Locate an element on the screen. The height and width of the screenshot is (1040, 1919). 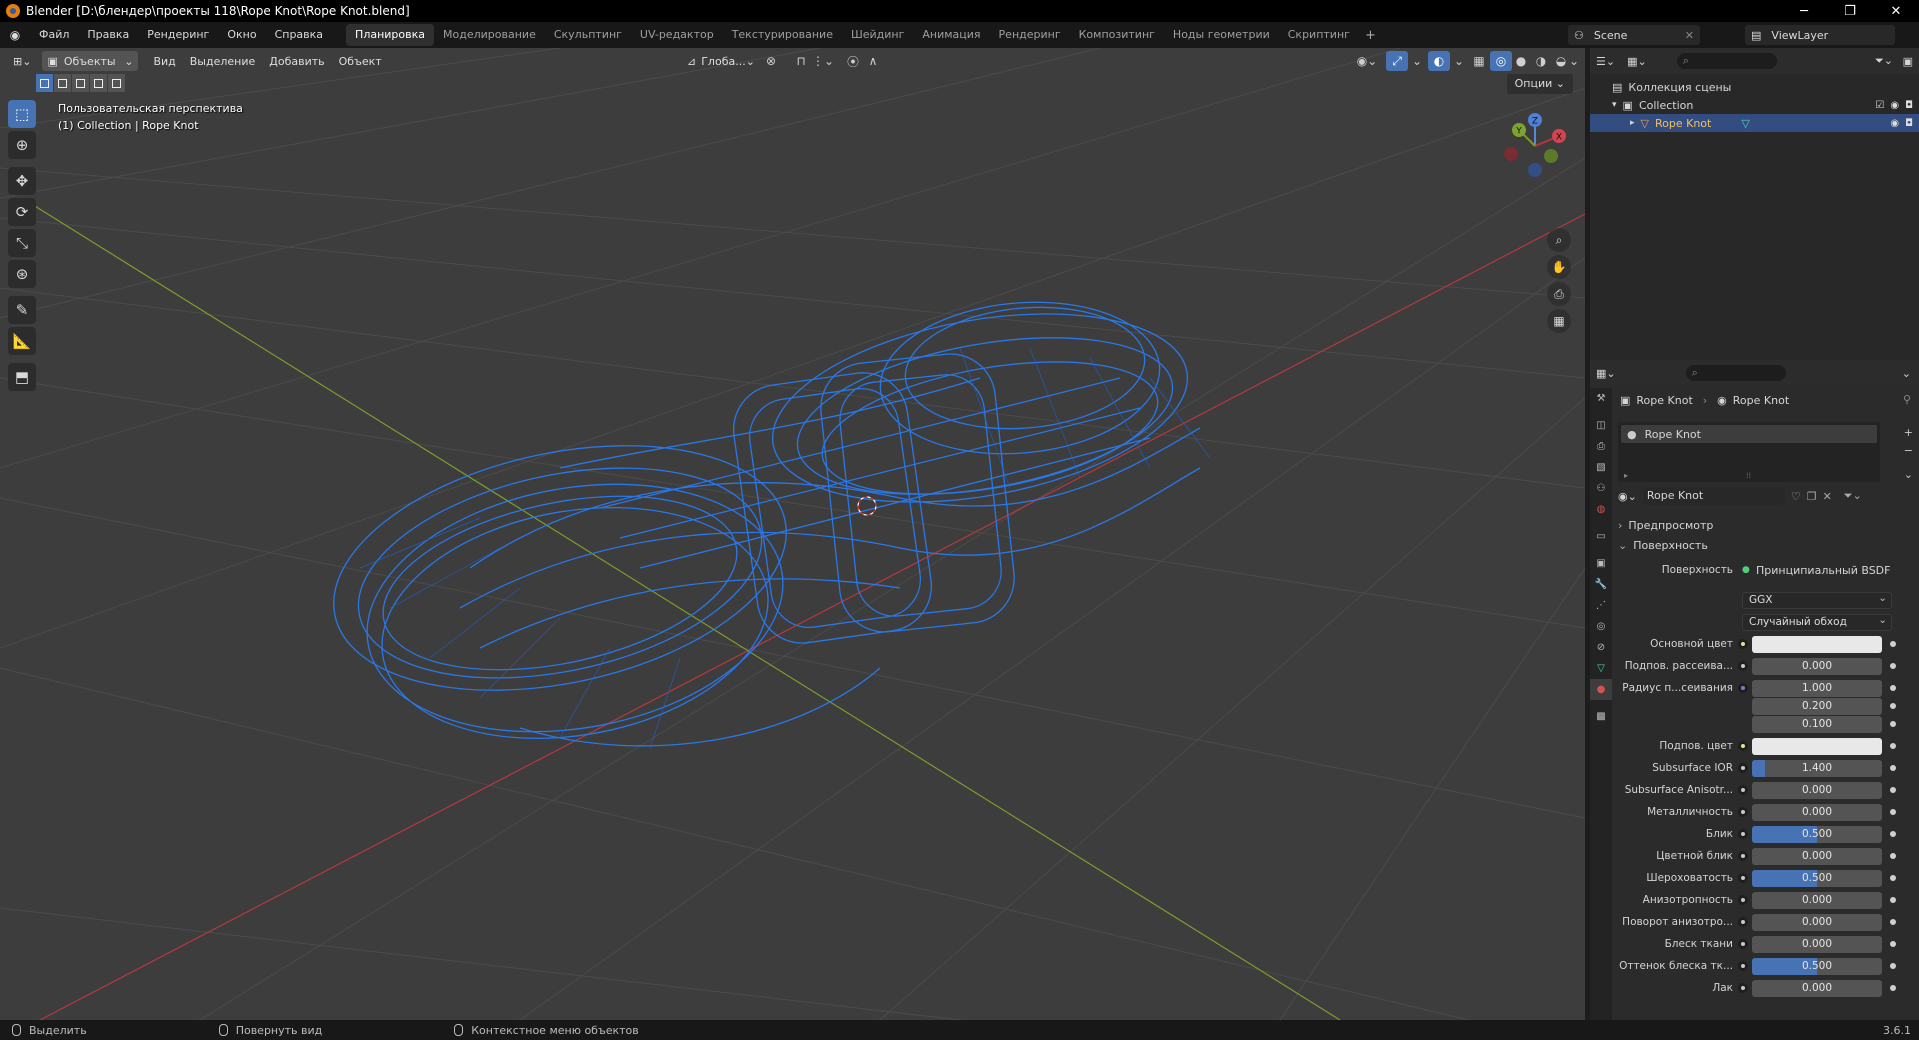
menu-help: Справка is located at coordinates (299, 35).